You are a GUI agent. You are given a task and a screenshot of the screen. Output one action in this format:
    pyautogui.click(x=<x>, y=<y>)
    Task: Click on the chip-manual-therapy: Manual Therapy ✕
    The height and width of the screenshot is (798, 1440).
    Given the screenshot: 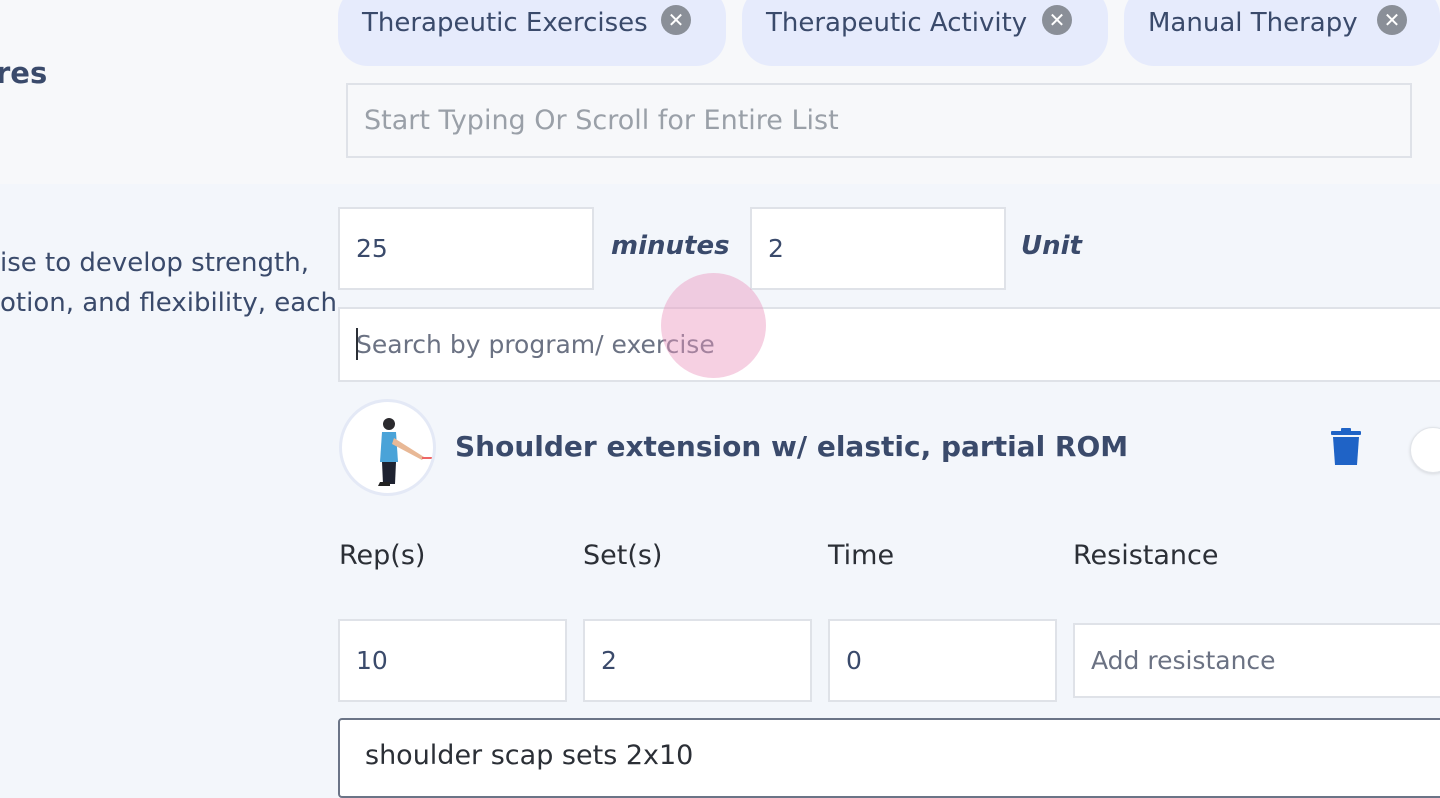 What is the action you would take?
    pyautogui.click(x=1282, y=33)
    